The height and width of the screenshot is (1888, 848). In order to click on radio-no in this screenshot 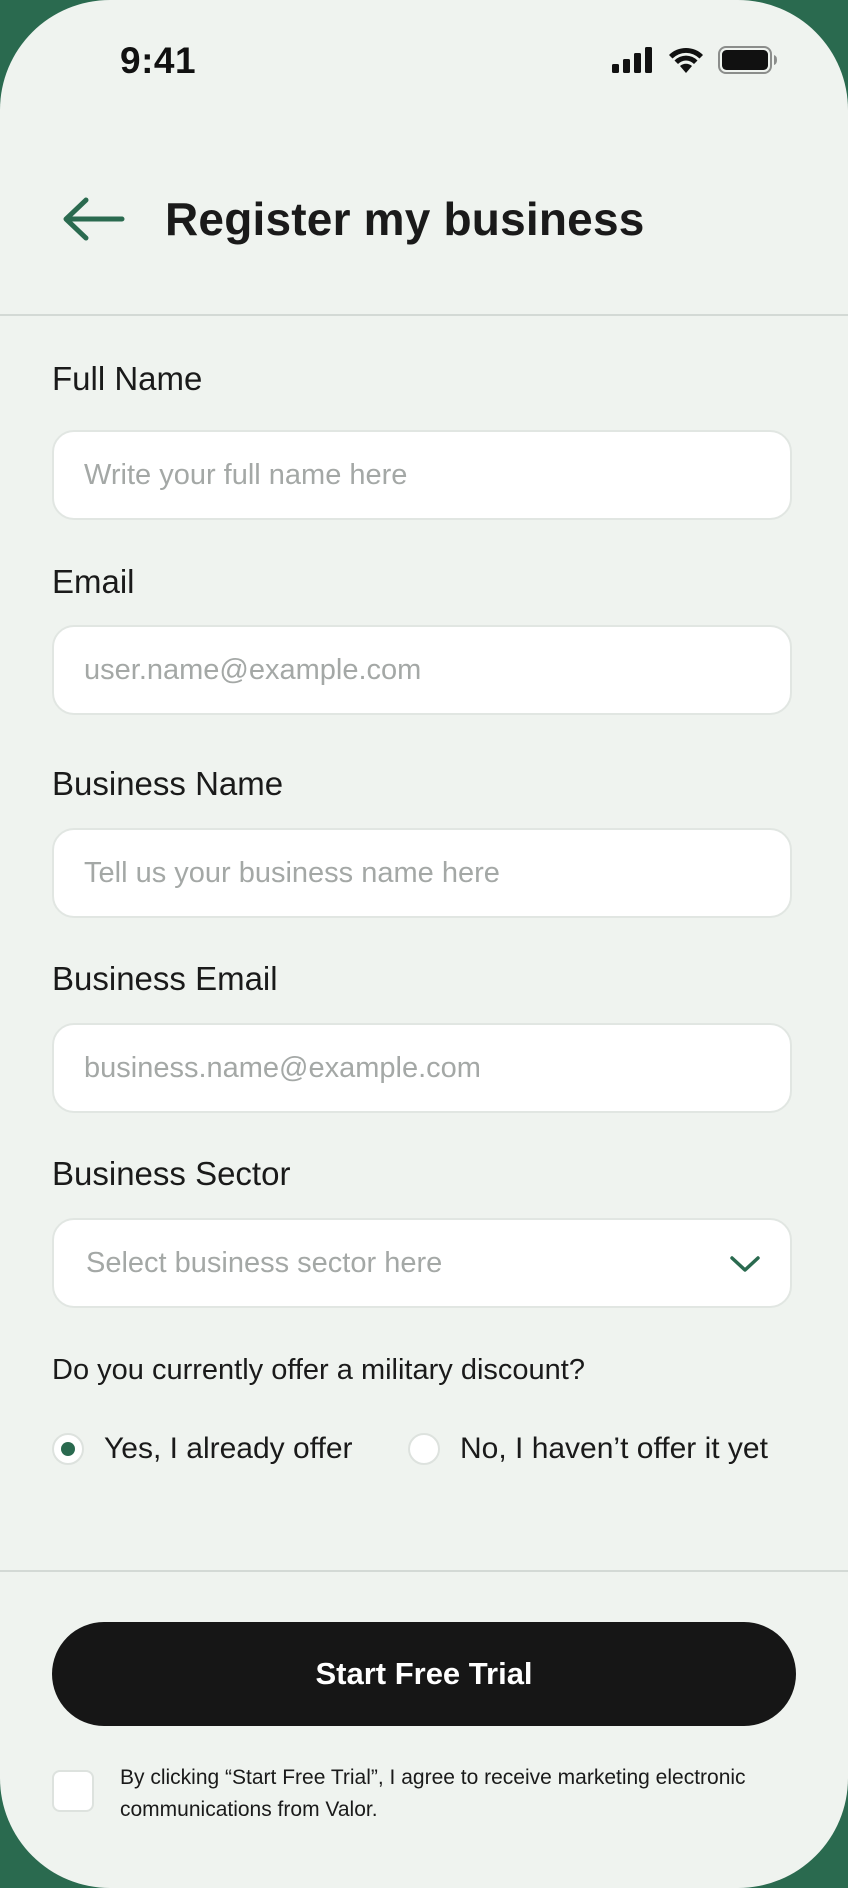, I will do `click(424, 1449)`.